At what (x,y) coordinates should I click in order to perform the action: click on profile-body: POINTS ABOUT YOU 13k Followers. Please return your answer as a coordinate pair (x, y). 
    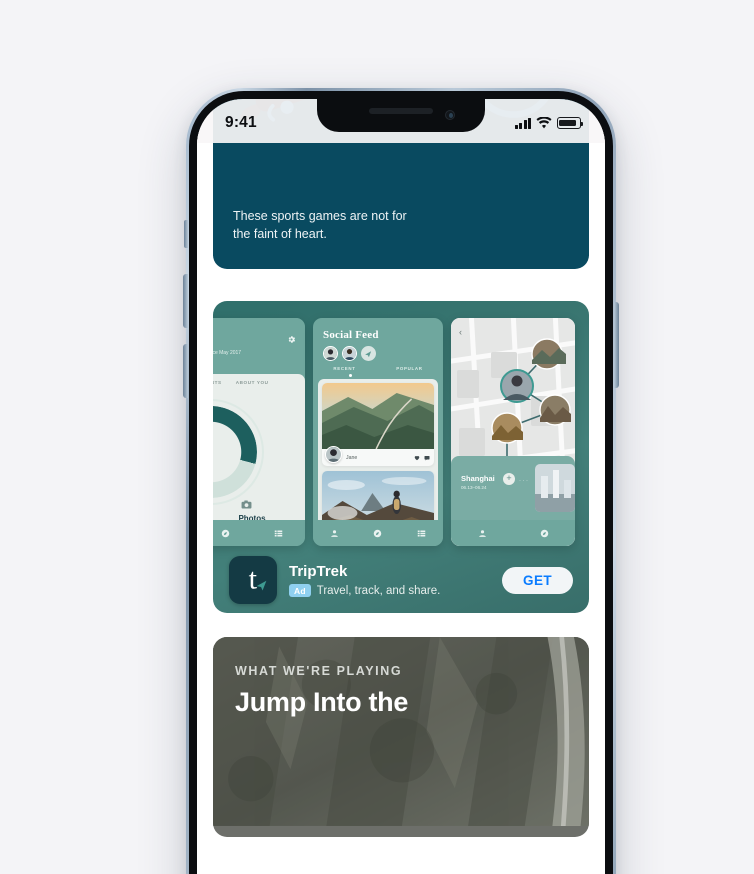
    Looking at the image, I should click on (259, 460).